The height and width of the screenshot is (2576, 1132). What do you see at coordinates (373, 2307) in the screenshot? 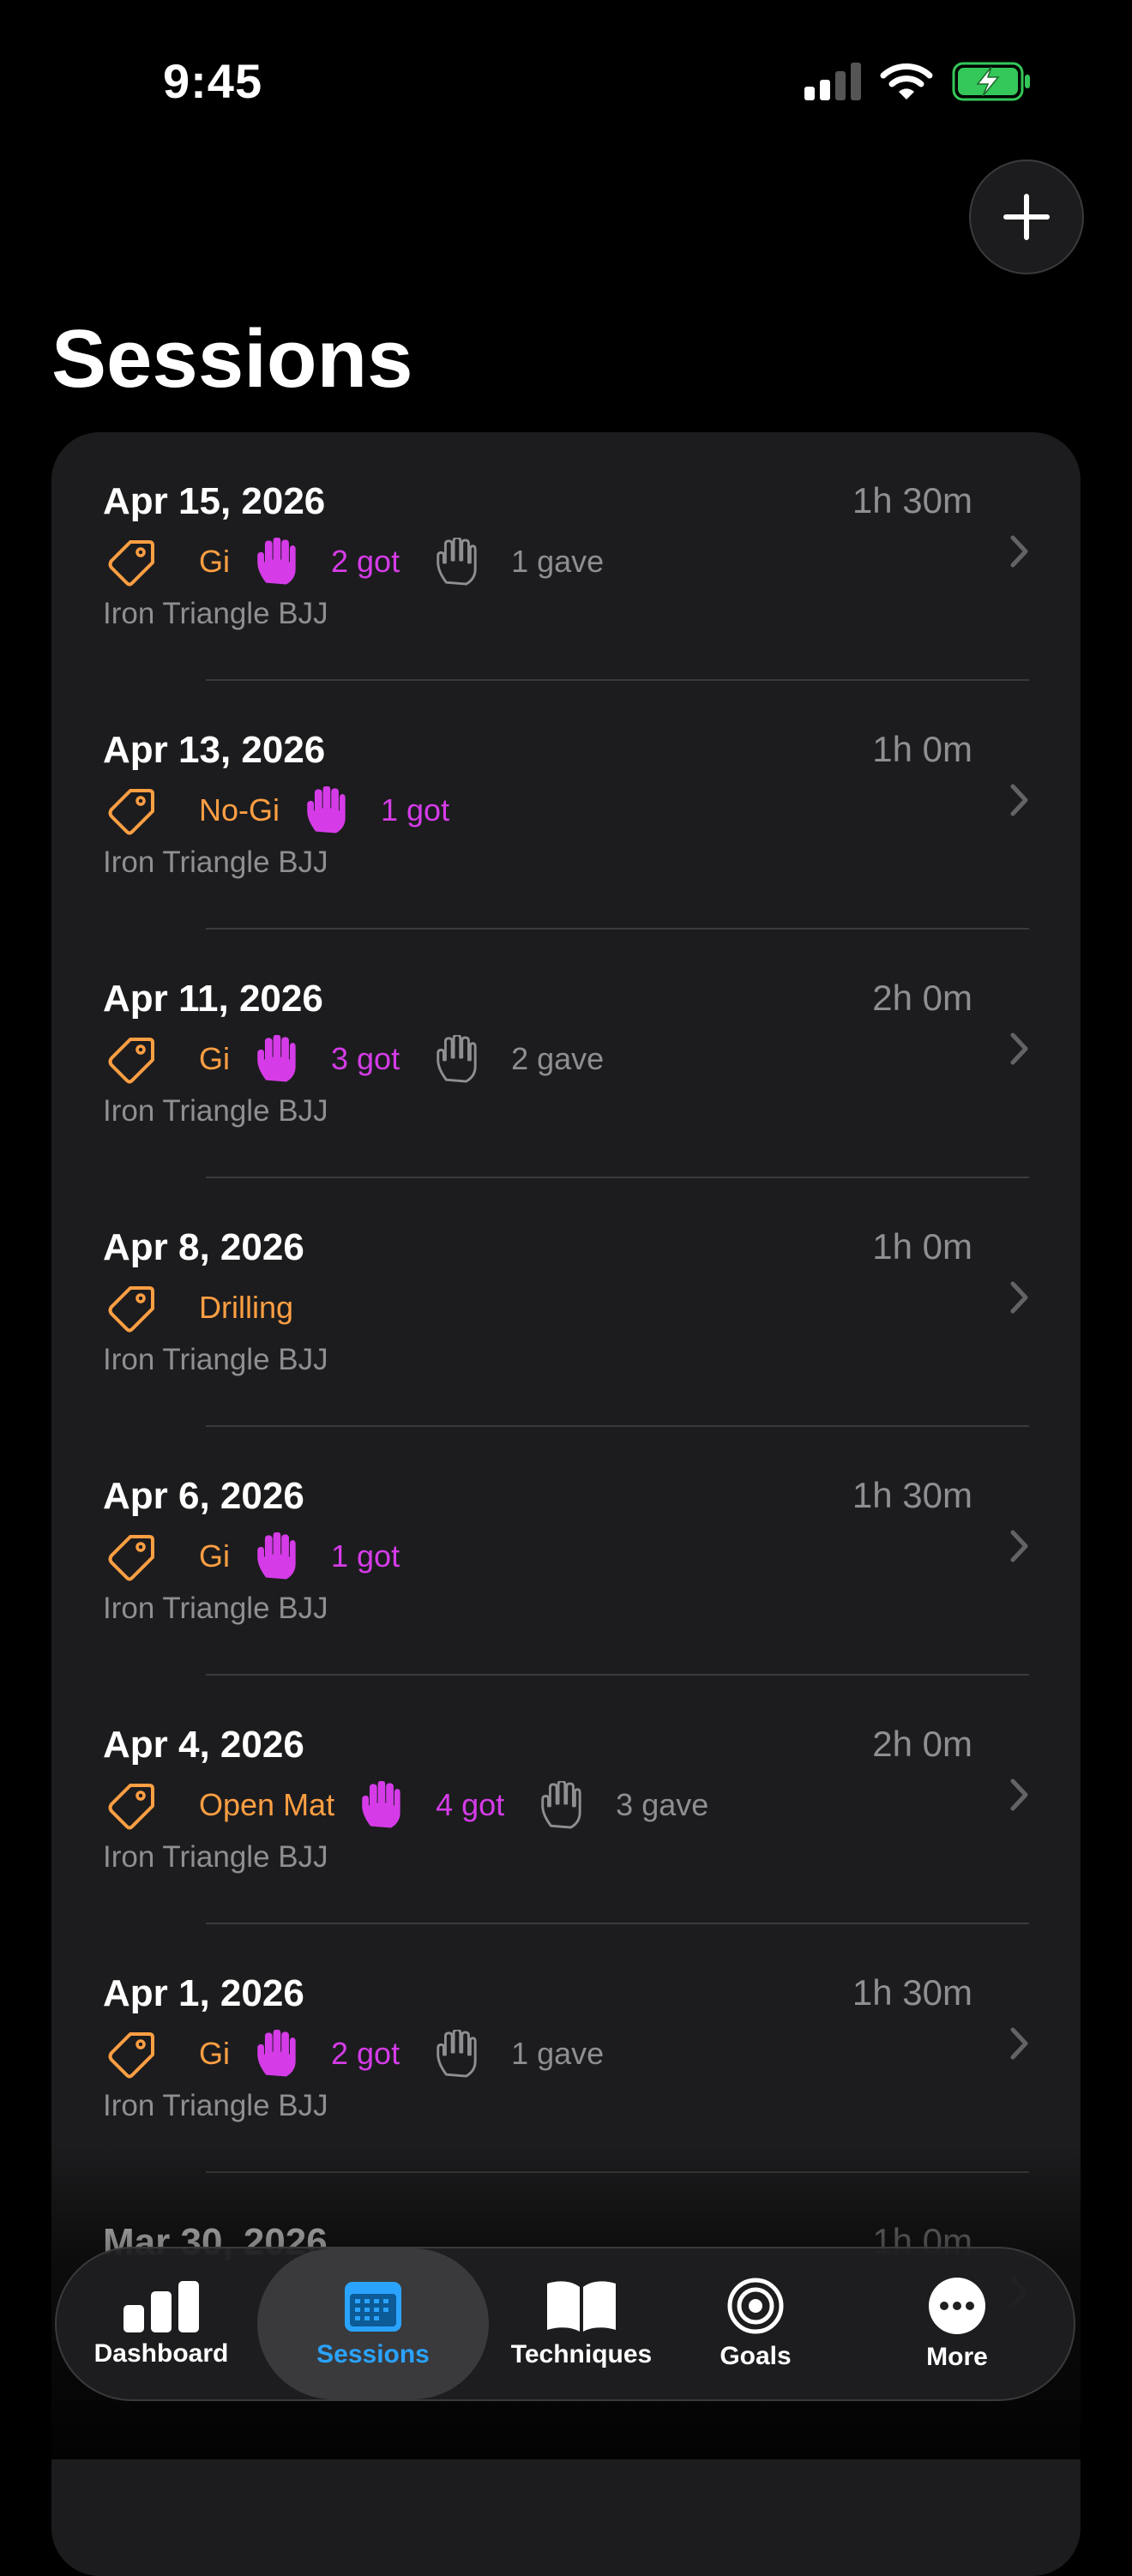
I see `calendar-icon` at bounding box center [373, 2307].